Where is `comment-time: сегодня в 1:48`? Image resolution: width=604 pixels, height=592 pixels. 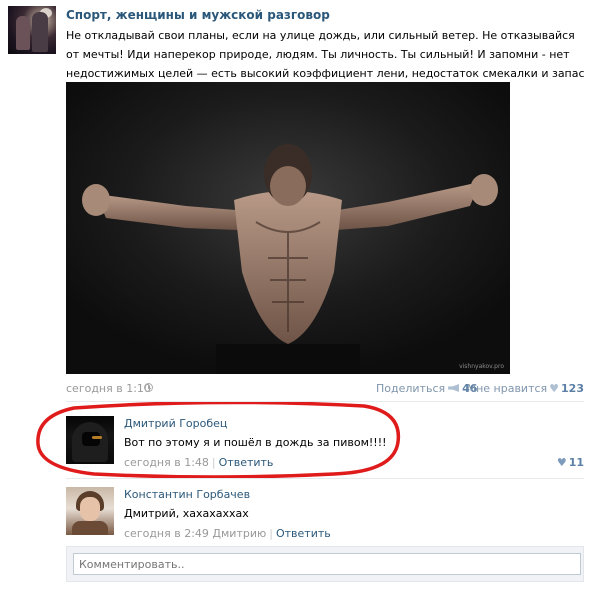
comment-time: сегодня в 1:48 is located at coordinates (166, 462).